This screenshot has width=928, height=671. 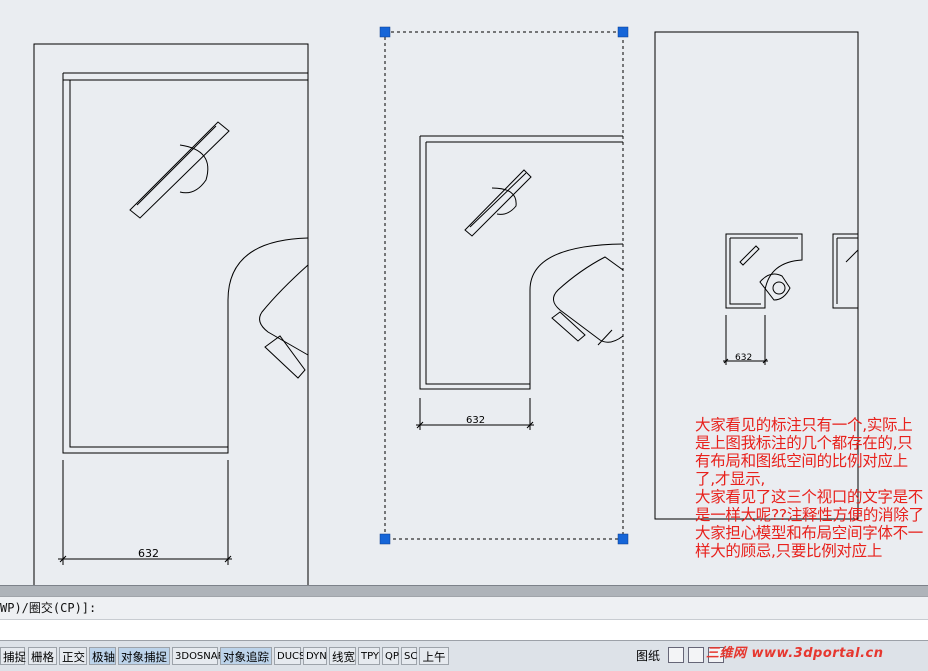 What do you see at coordinates (390, 656) in the screenshot?
I see `toggle-qp: QP` at bounding box center [390, 656].